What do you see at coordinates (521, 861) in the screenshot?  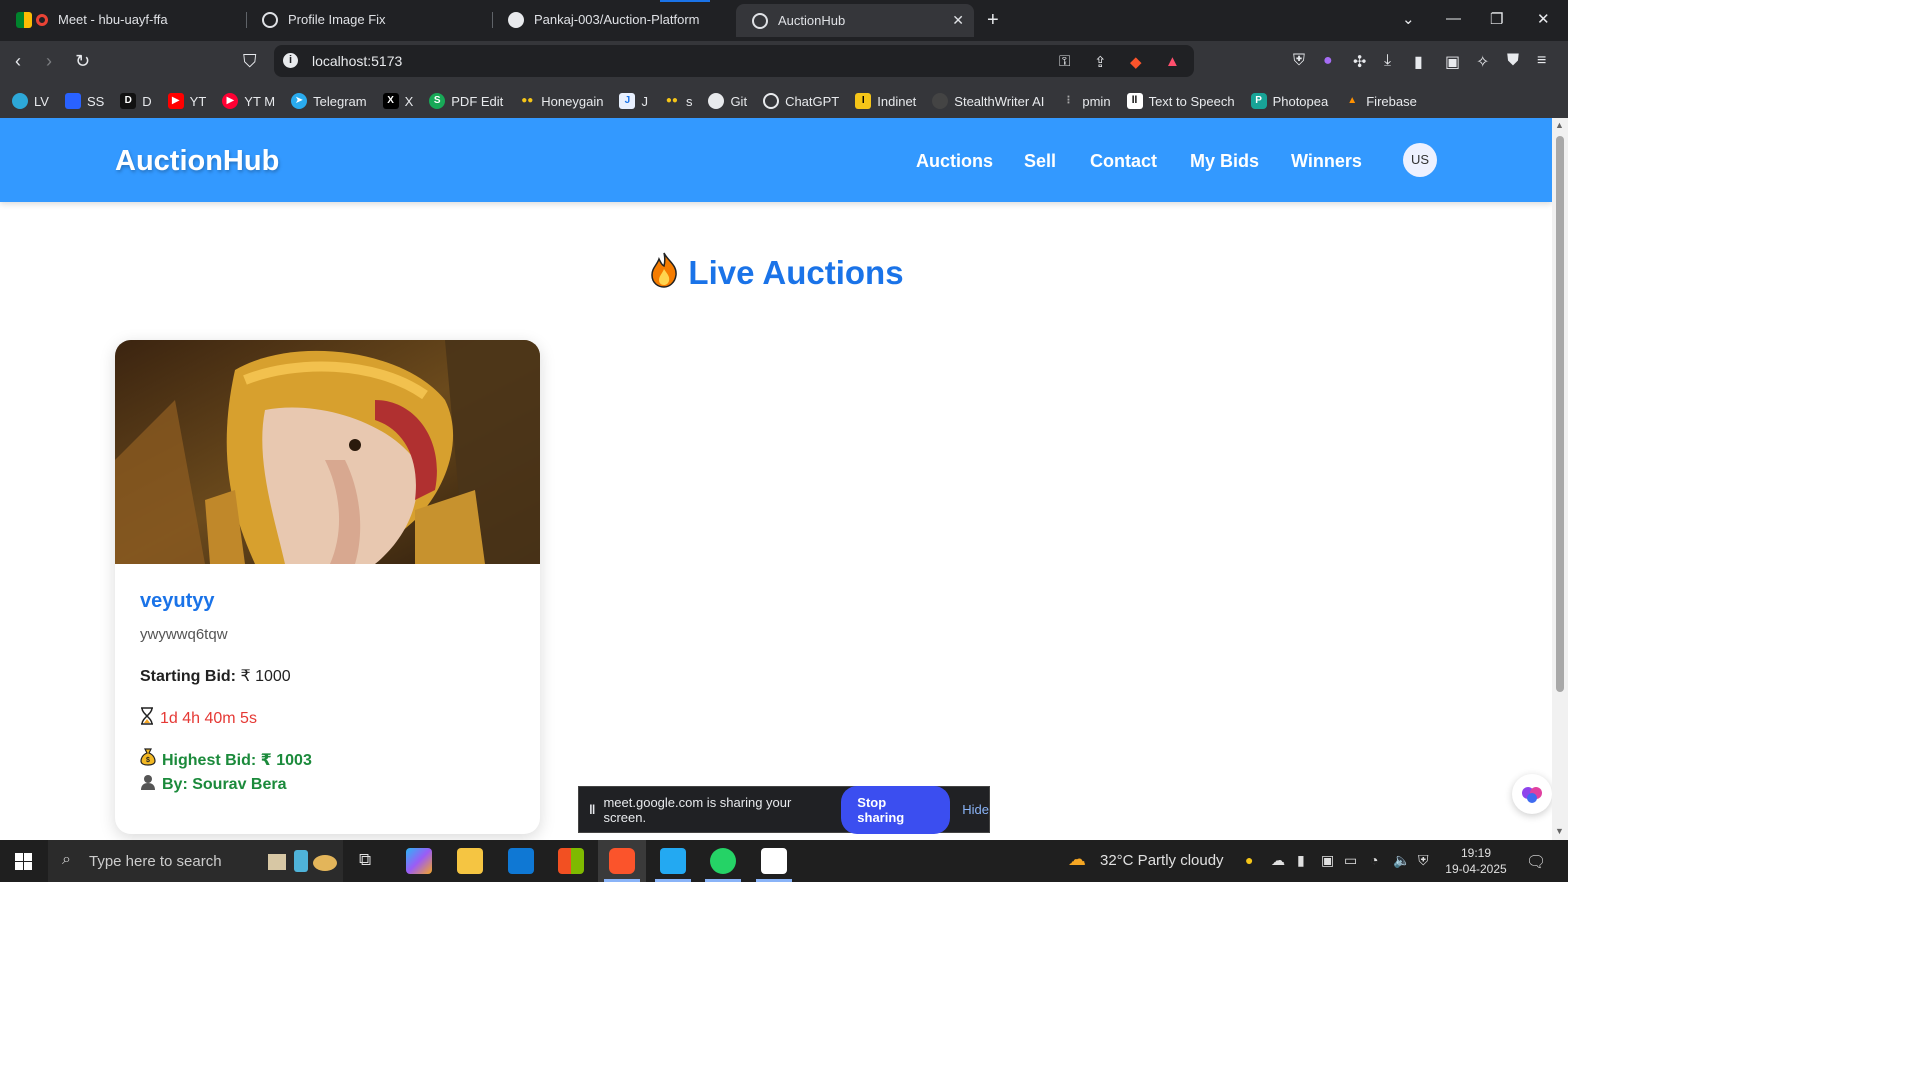 I see `outlook-icon` at bounding box center [521, 861].